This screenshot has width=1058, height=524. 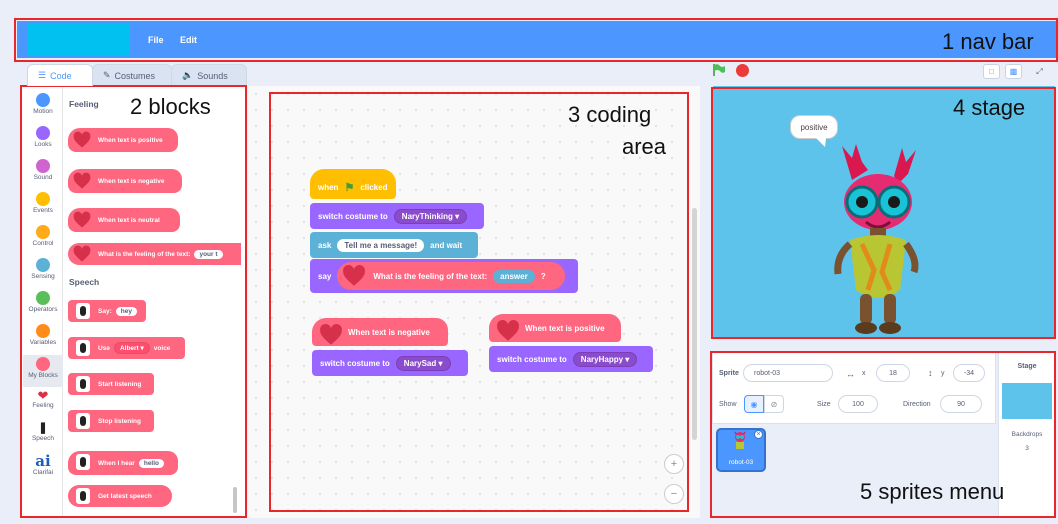 I want to click on events-dot-icon, so click(x=43, y=199).